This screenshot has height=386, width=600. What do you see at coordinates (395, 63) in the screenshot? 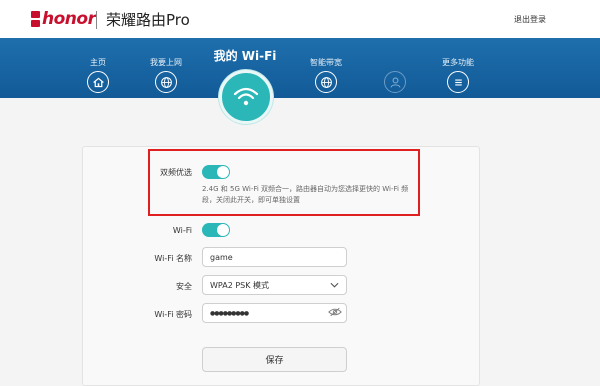
I see `nav-item-label` at bounding box center [395, 63].